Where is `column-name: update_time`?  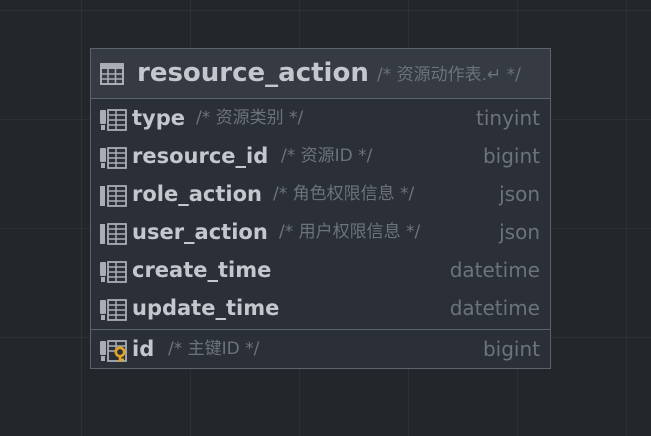
column-name: update_time is located at coordinates (206, 308).